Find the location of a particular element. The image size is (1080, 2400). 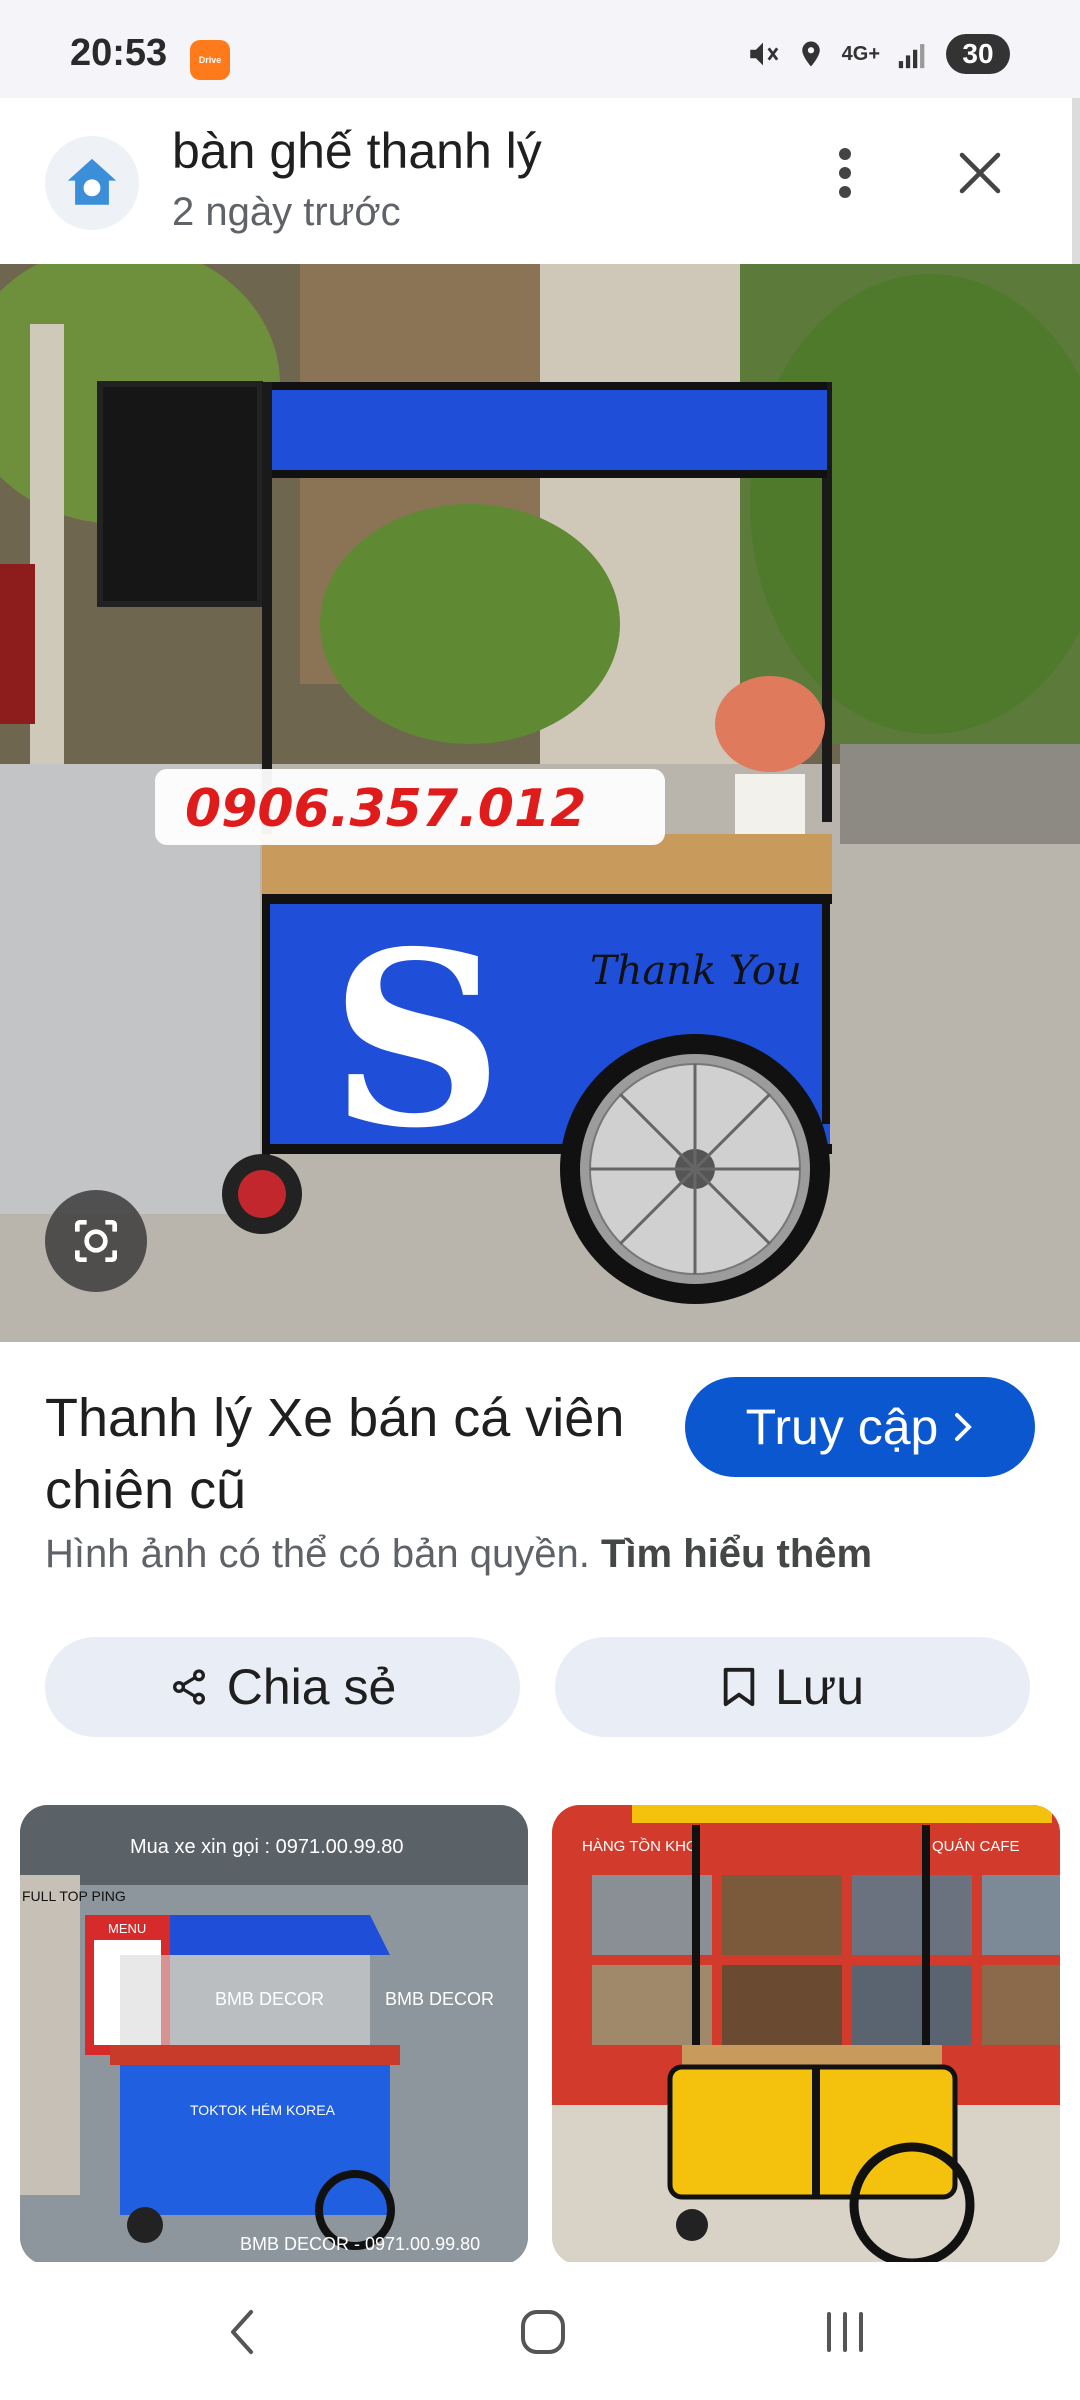

visit-label: Truy cập is located at coordinates (842, 1427).